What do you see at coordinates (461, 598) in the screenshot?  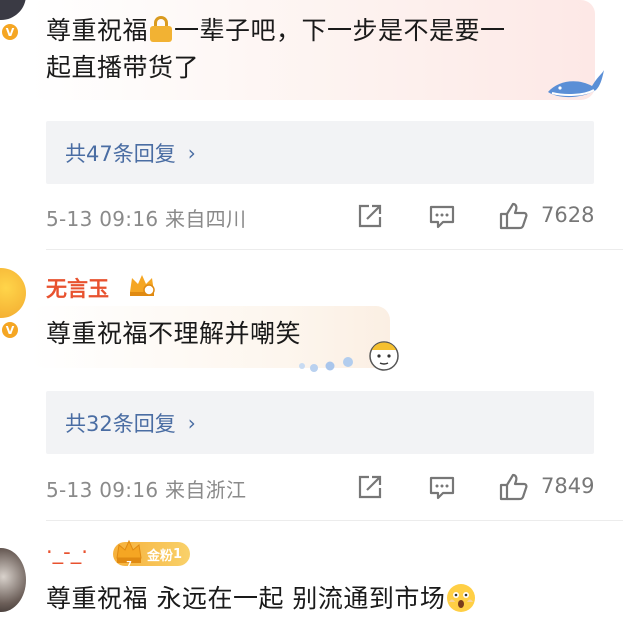 I see `scared-face-emoji` at bounding box center [461, 598].